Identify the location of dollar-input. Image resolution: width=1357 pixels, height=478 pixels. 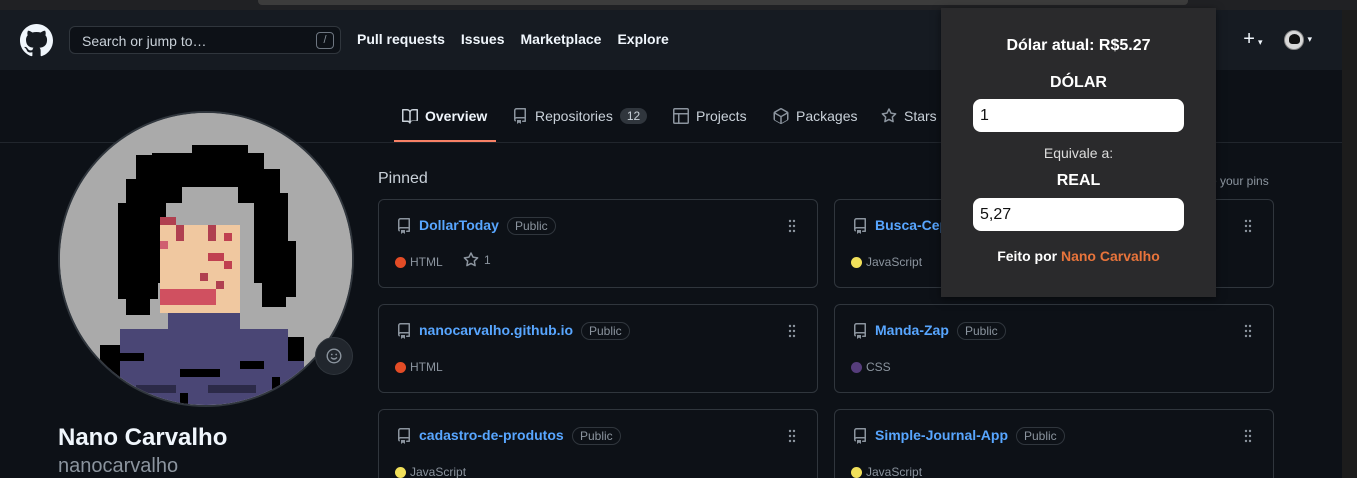
(1078, 115).